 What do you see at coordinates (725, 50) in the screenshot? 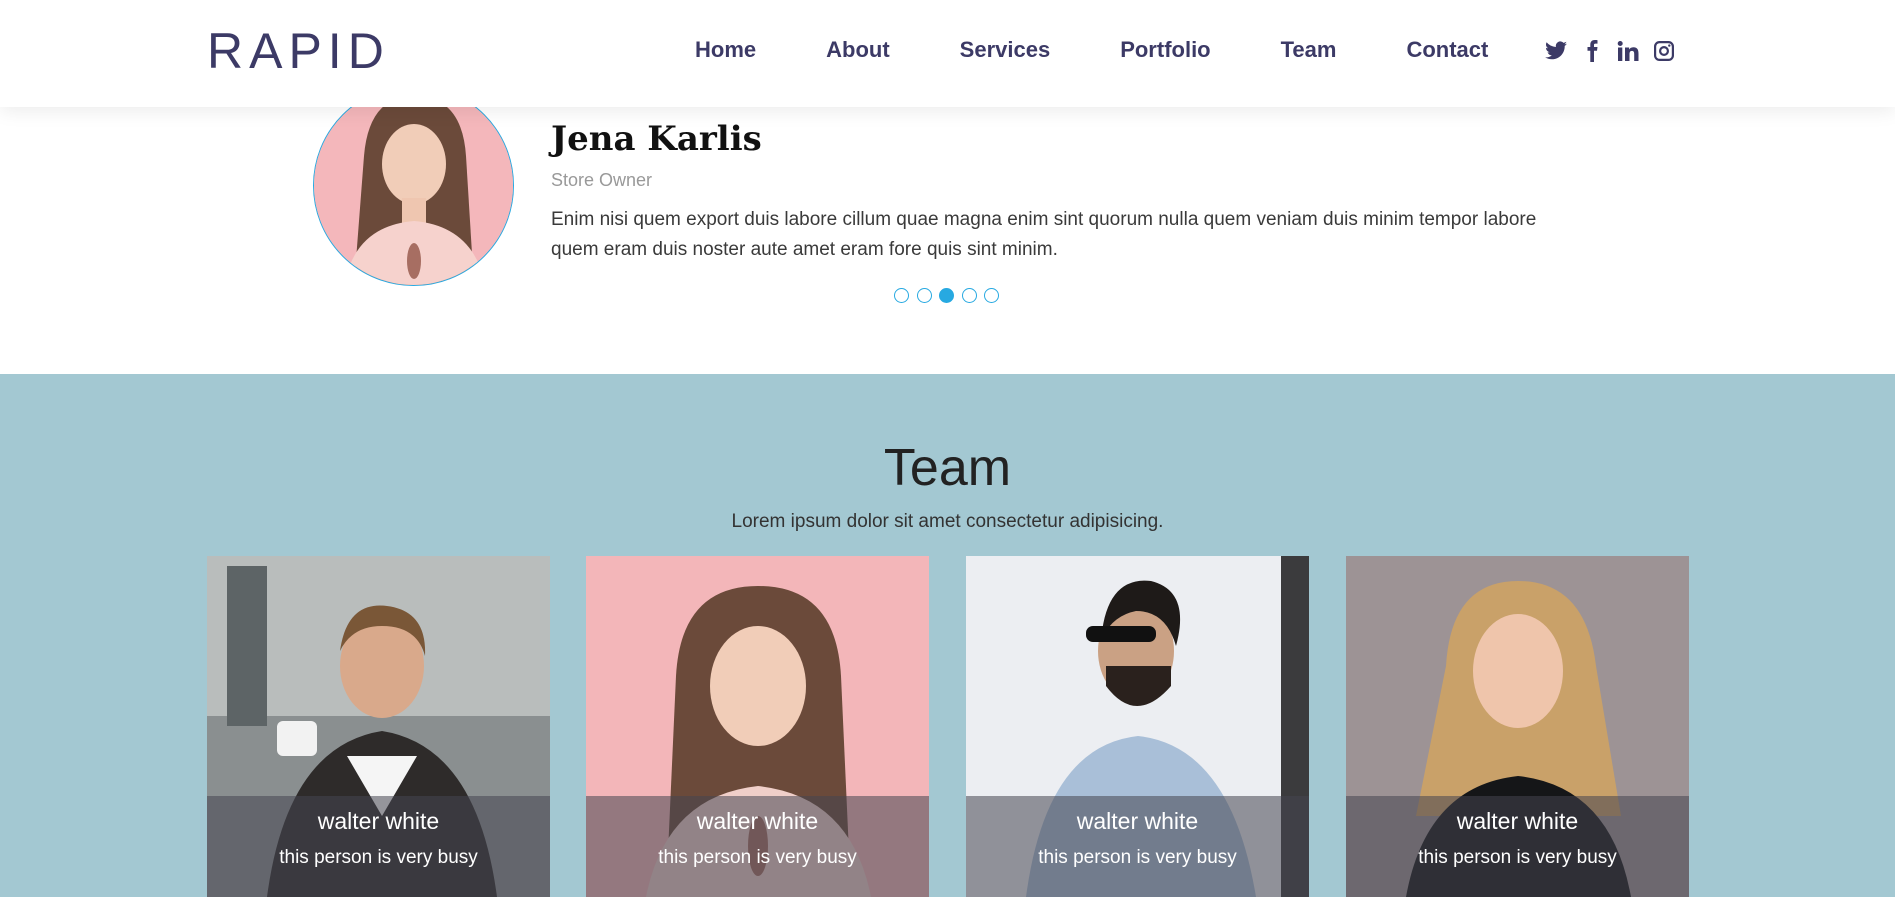
I see `nav-home: Home` at bounding box center [725, 50].